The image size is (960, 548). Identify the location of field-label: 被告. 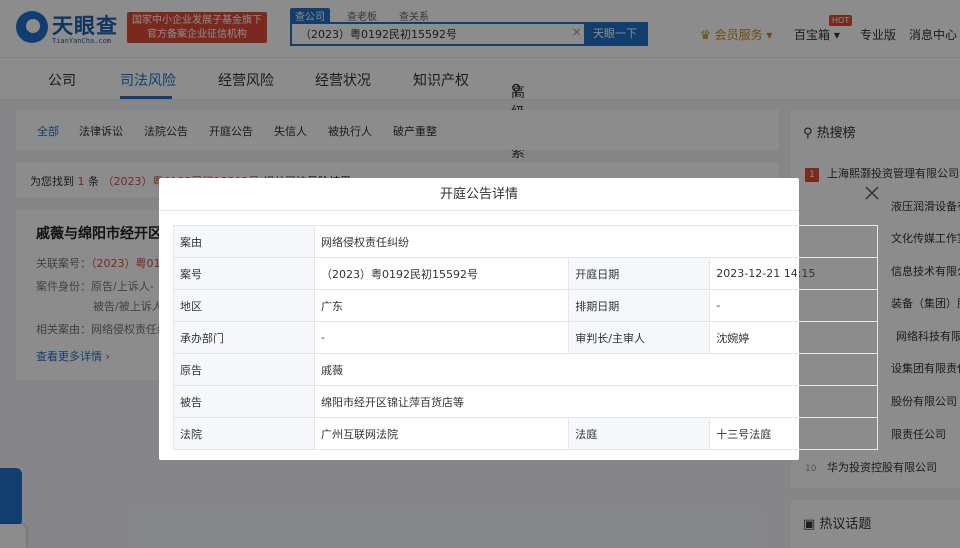
(244, 401).